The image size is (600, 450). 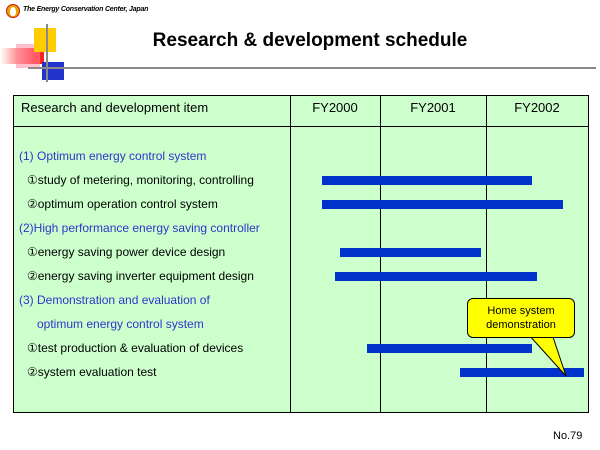 I want to click on home-system-callout: Home system demonstration, so click(x=521, y=318).